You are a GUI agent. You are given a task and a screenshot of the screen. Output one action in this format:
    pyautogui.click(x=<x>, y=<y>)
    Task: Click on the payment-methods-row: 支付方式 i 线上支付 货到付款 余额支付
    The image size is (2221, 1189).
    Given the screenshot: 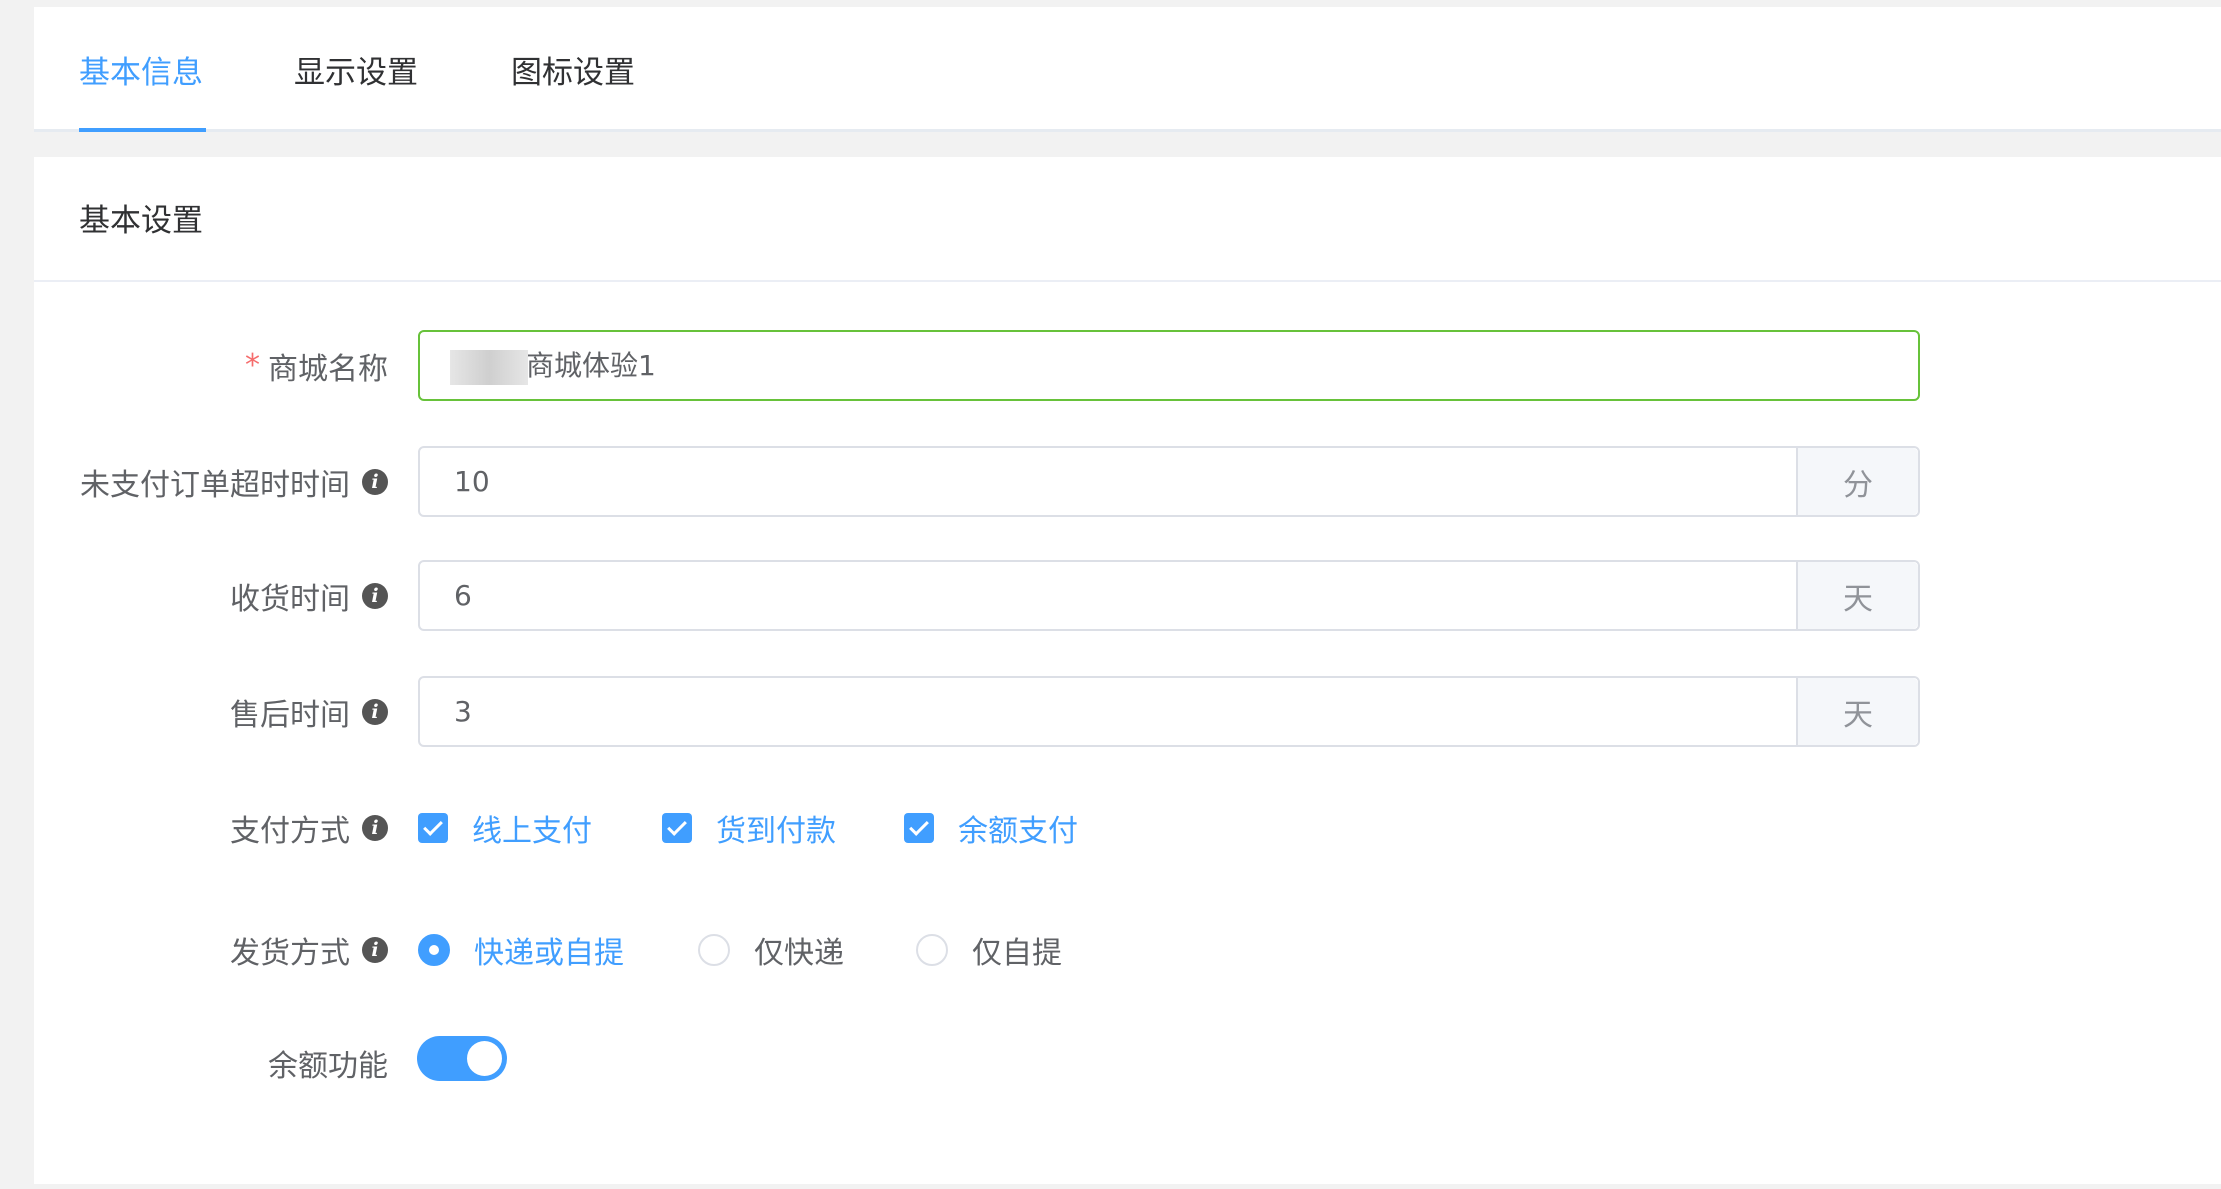 What is the action you would take?
    pyautogui.click(x=1127, y=827)
    